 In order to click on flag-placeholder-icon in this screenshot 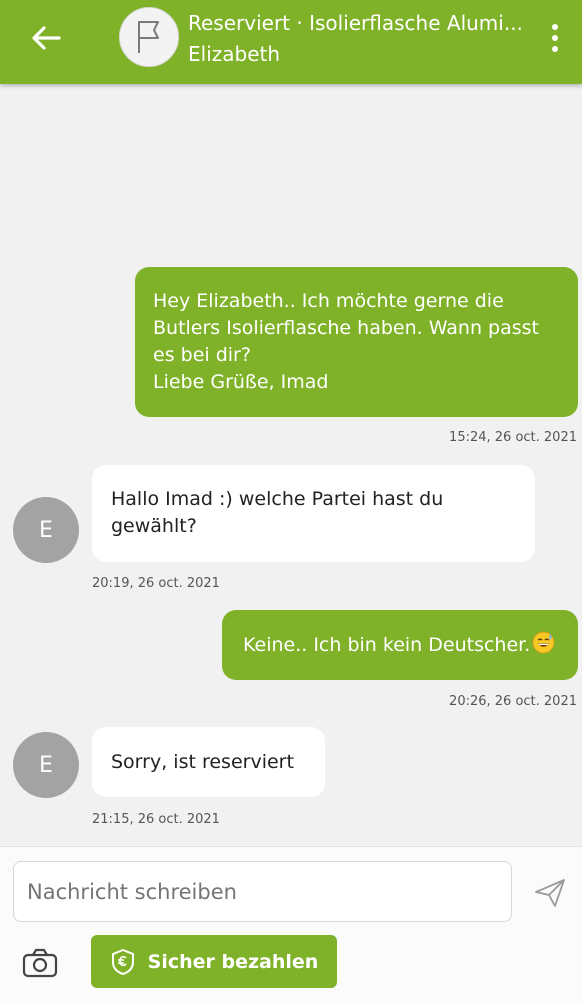, I will do `click(148, 37)`.